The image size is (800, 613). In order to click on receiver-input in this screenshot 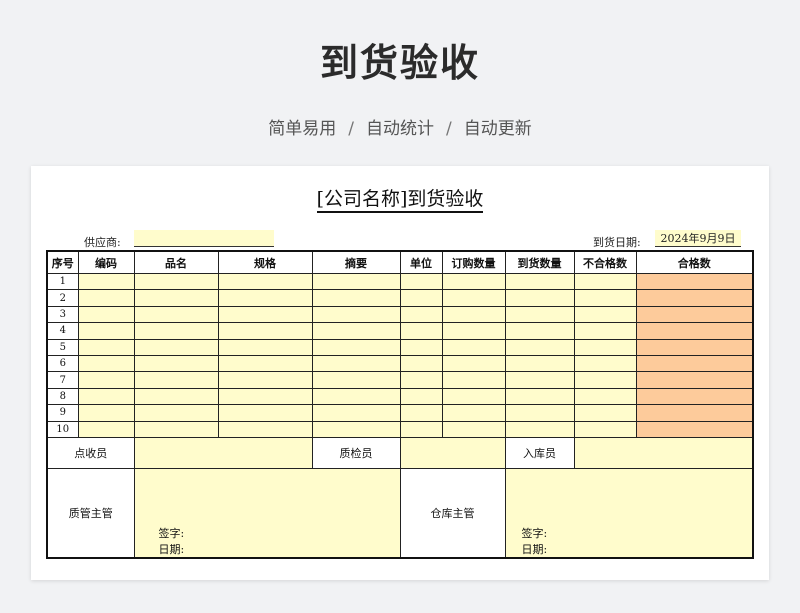, I will do `click(223, 452)`.